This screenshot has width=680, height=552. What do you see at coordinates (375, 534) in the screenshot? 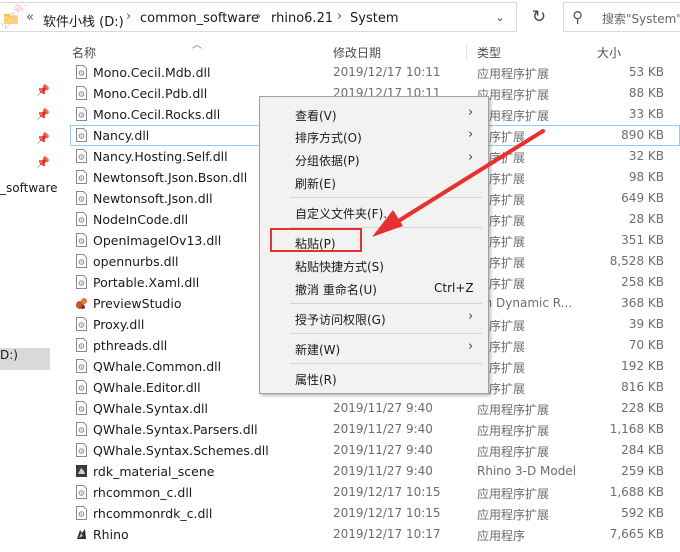
I see `file-row: Rhino 2019/12/17 10:17 应用程序 7,665 KB` at bounding box center [375, 534].